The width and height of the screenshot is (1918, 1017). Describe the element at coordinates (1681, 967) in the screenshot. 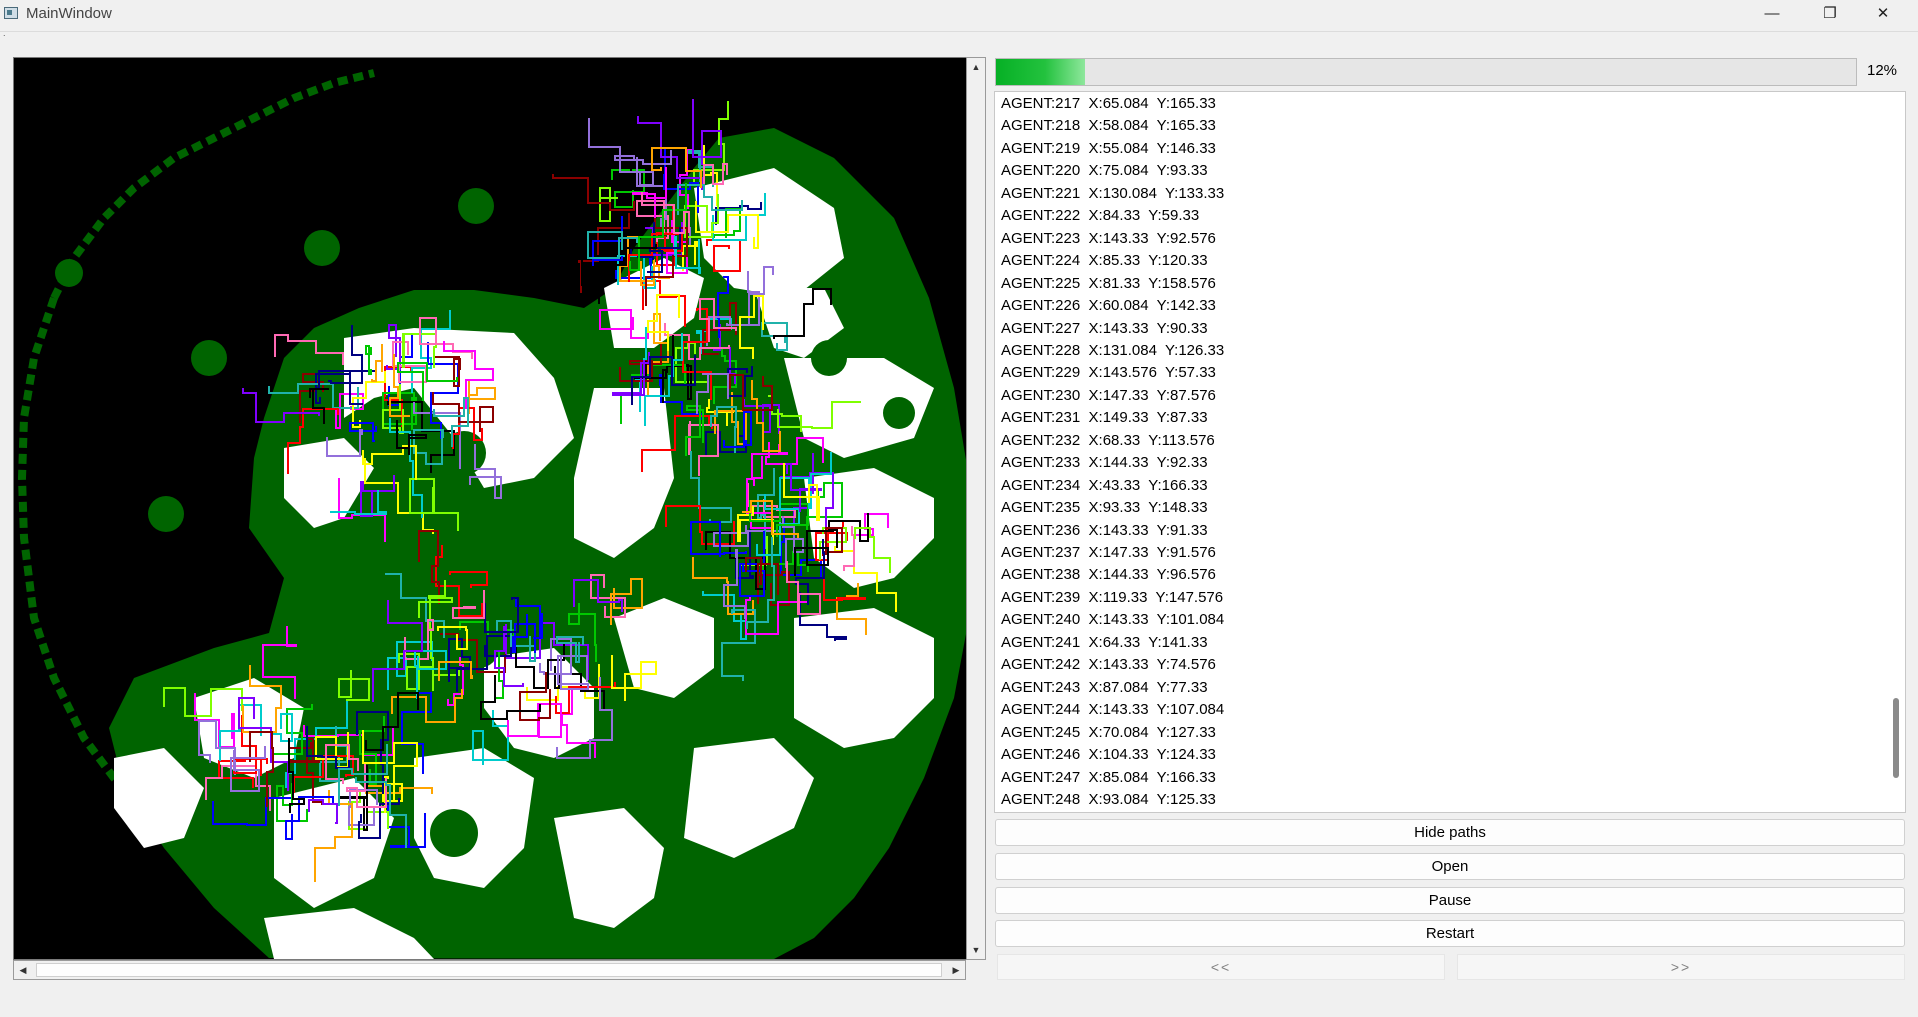

I see `next-button: >>` at that location.